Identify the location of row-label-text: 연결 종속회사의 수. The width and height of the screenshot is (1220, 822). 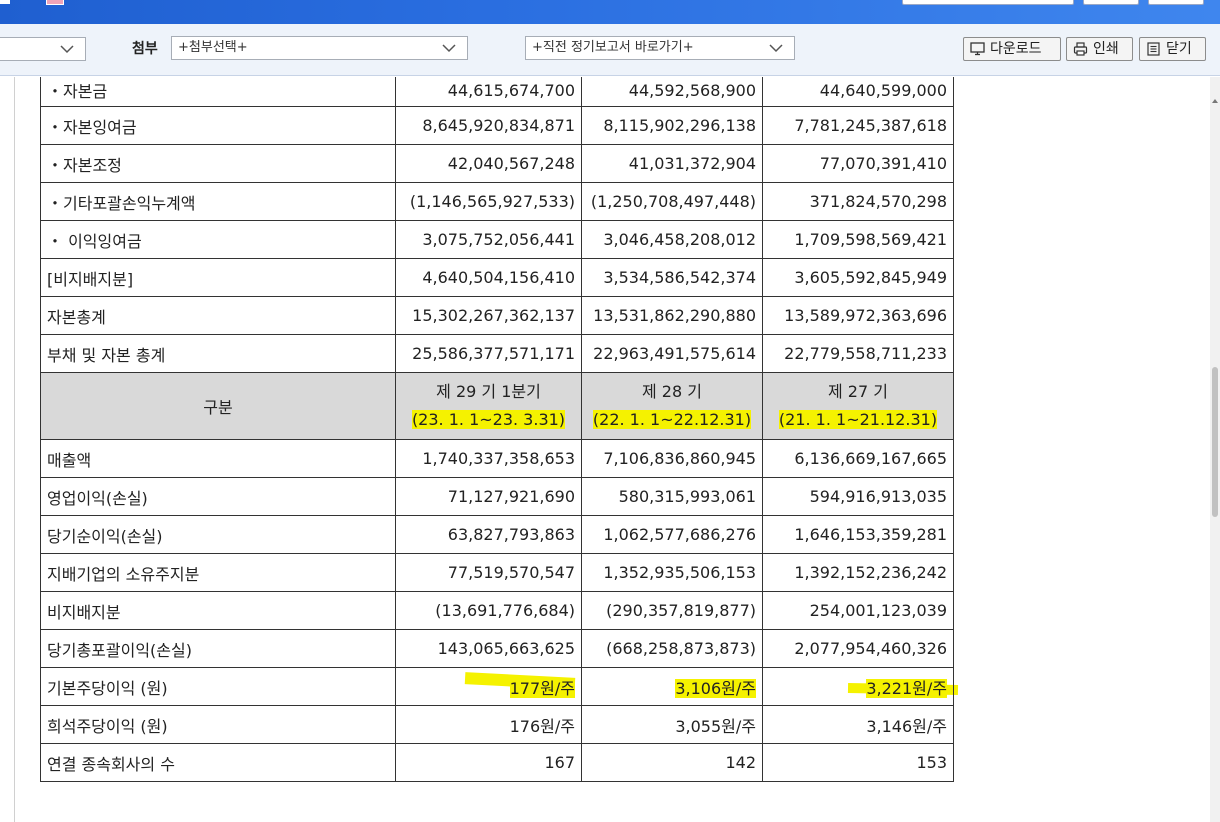
(111, 764).